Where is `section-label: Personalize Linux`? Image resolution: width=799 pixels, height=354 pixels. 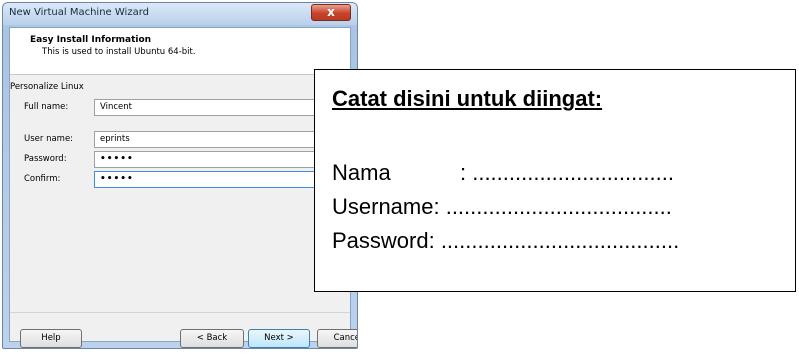 section-label: Personalize Linux is located at coordinates (47, 87).